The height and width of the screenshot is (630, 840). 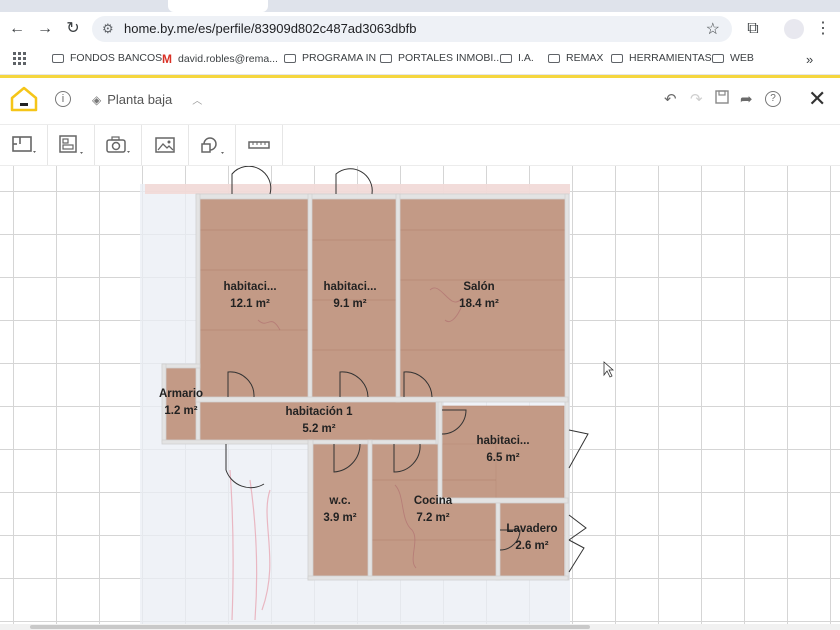 What do you see at coordinates (670, 99) in the screenshot?
I see `undo-icon: ↶` at bounding box center [670, 99].